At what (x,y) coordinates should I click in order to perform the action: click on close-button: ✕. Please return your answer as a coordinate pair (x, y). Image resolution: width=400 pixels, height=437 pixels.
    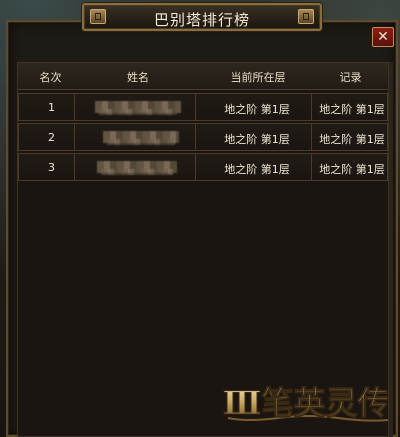
    Looking at the image, I should click on (383, 37).